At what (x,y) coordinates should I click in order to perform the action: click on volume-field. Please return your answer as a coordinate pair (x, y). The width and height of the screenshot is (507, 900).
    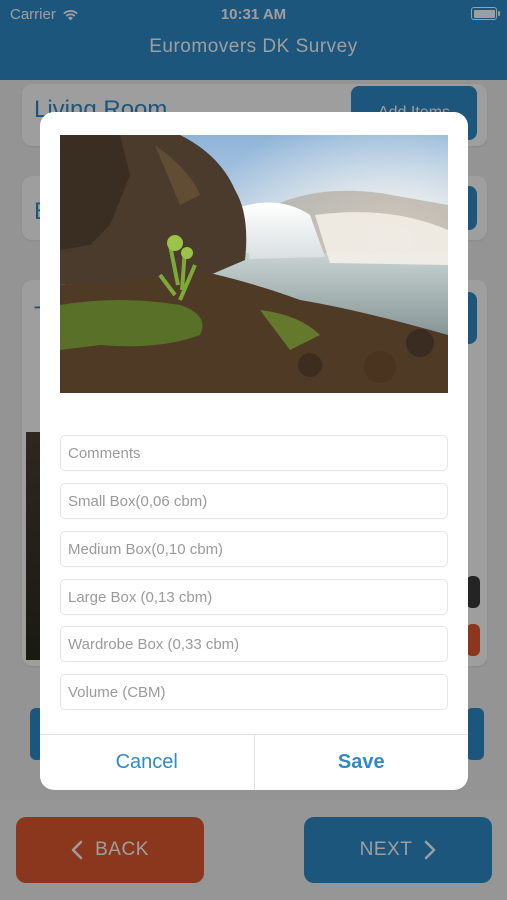
    Looking at the image, I should click on (254, 692).